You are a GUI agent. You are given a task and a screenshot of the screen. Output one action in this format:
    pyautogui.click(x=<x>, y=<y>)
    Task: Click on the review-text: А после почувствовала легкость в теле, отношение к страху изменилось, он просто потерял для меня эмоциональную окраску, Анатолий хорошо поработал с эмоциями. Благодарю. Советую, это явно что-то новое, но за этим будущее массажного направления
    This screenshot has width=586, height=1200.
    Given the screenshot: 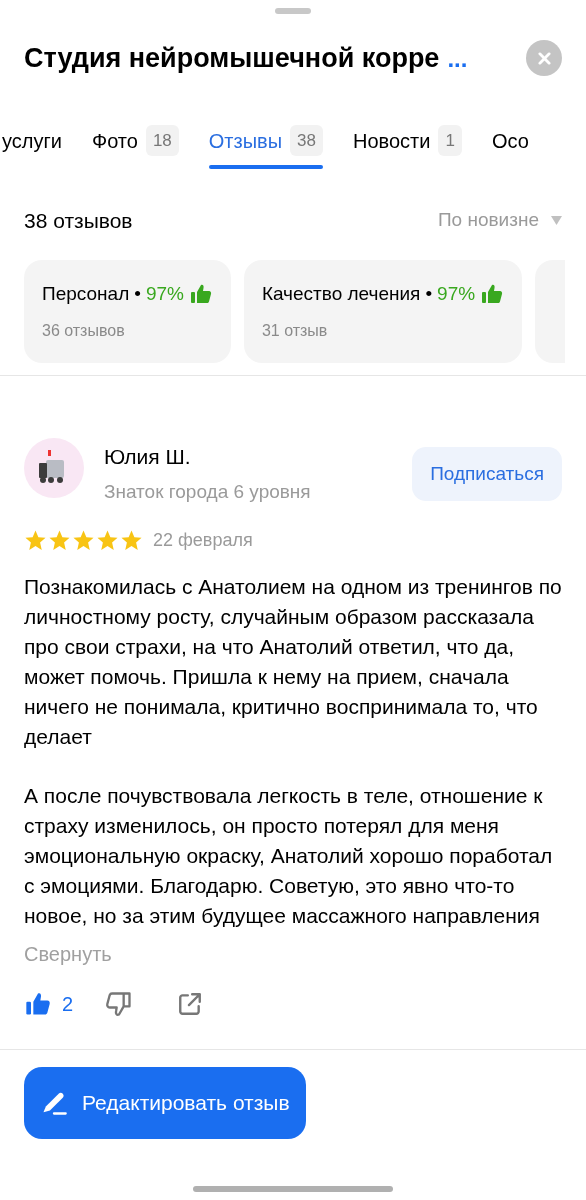 What is the action you would take?
    pyautogui.click(x=289, y=855)
    